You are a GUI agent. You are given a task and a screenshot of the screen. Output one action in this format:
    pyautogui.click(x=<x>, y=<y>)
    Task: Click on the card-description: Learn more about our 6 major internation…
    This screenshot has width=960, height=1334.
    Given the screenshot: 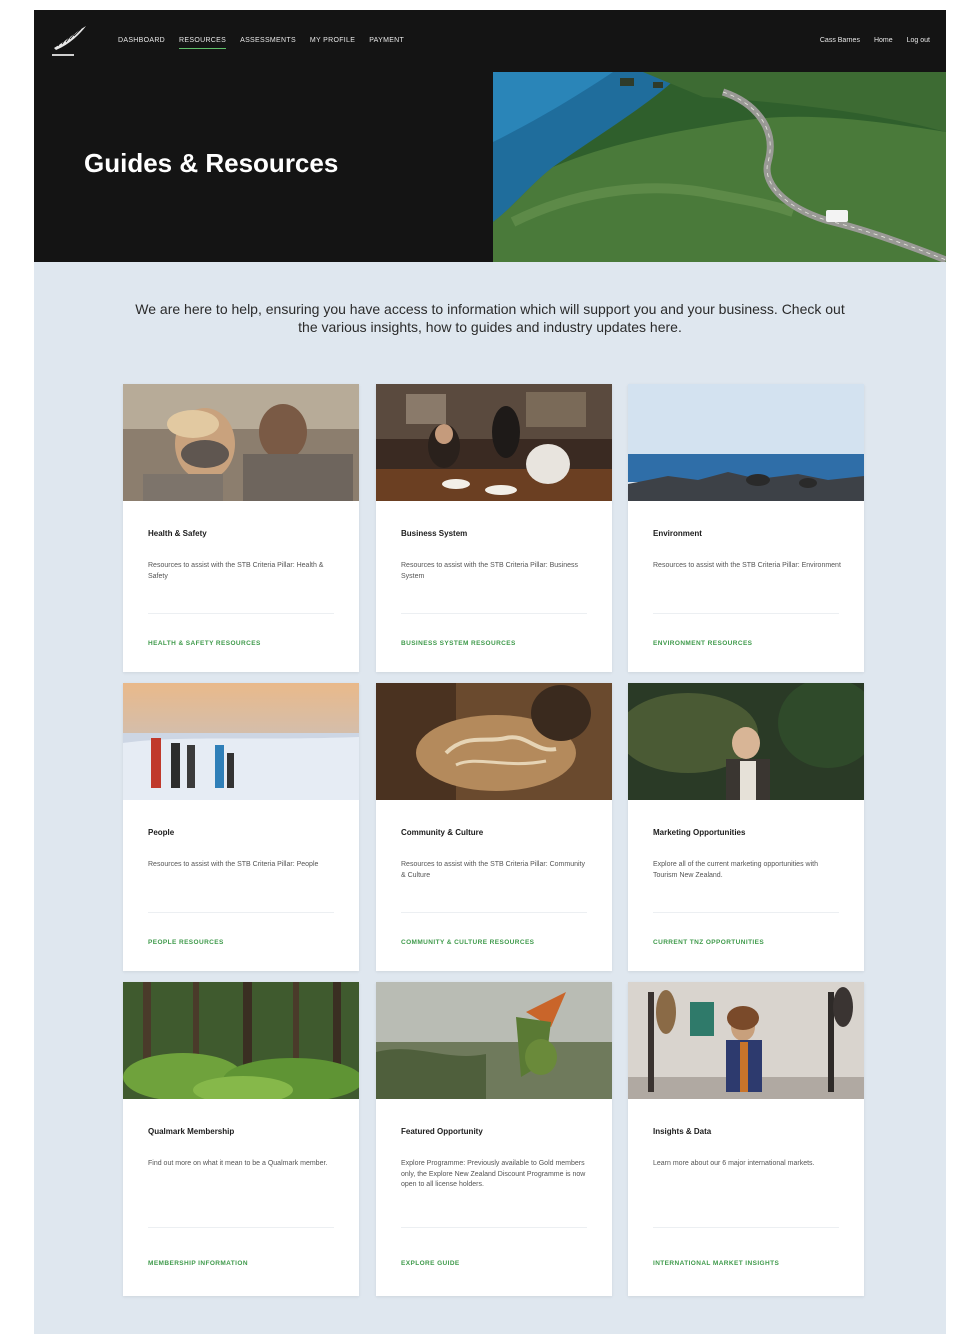 What is the action you would take?
    pyautogui.click(x=734, y=1163)
    